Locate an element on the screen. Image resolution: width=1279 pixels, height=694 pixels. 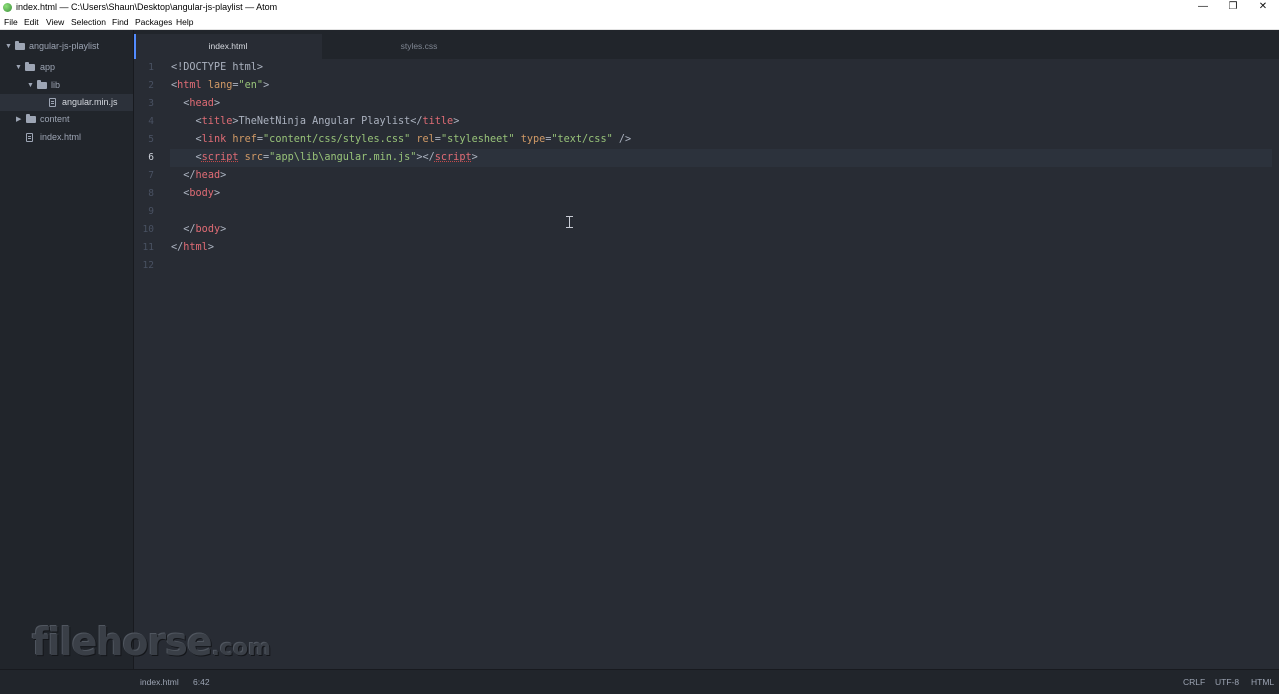
code-line: <body> is located at coordinates (195, 194).